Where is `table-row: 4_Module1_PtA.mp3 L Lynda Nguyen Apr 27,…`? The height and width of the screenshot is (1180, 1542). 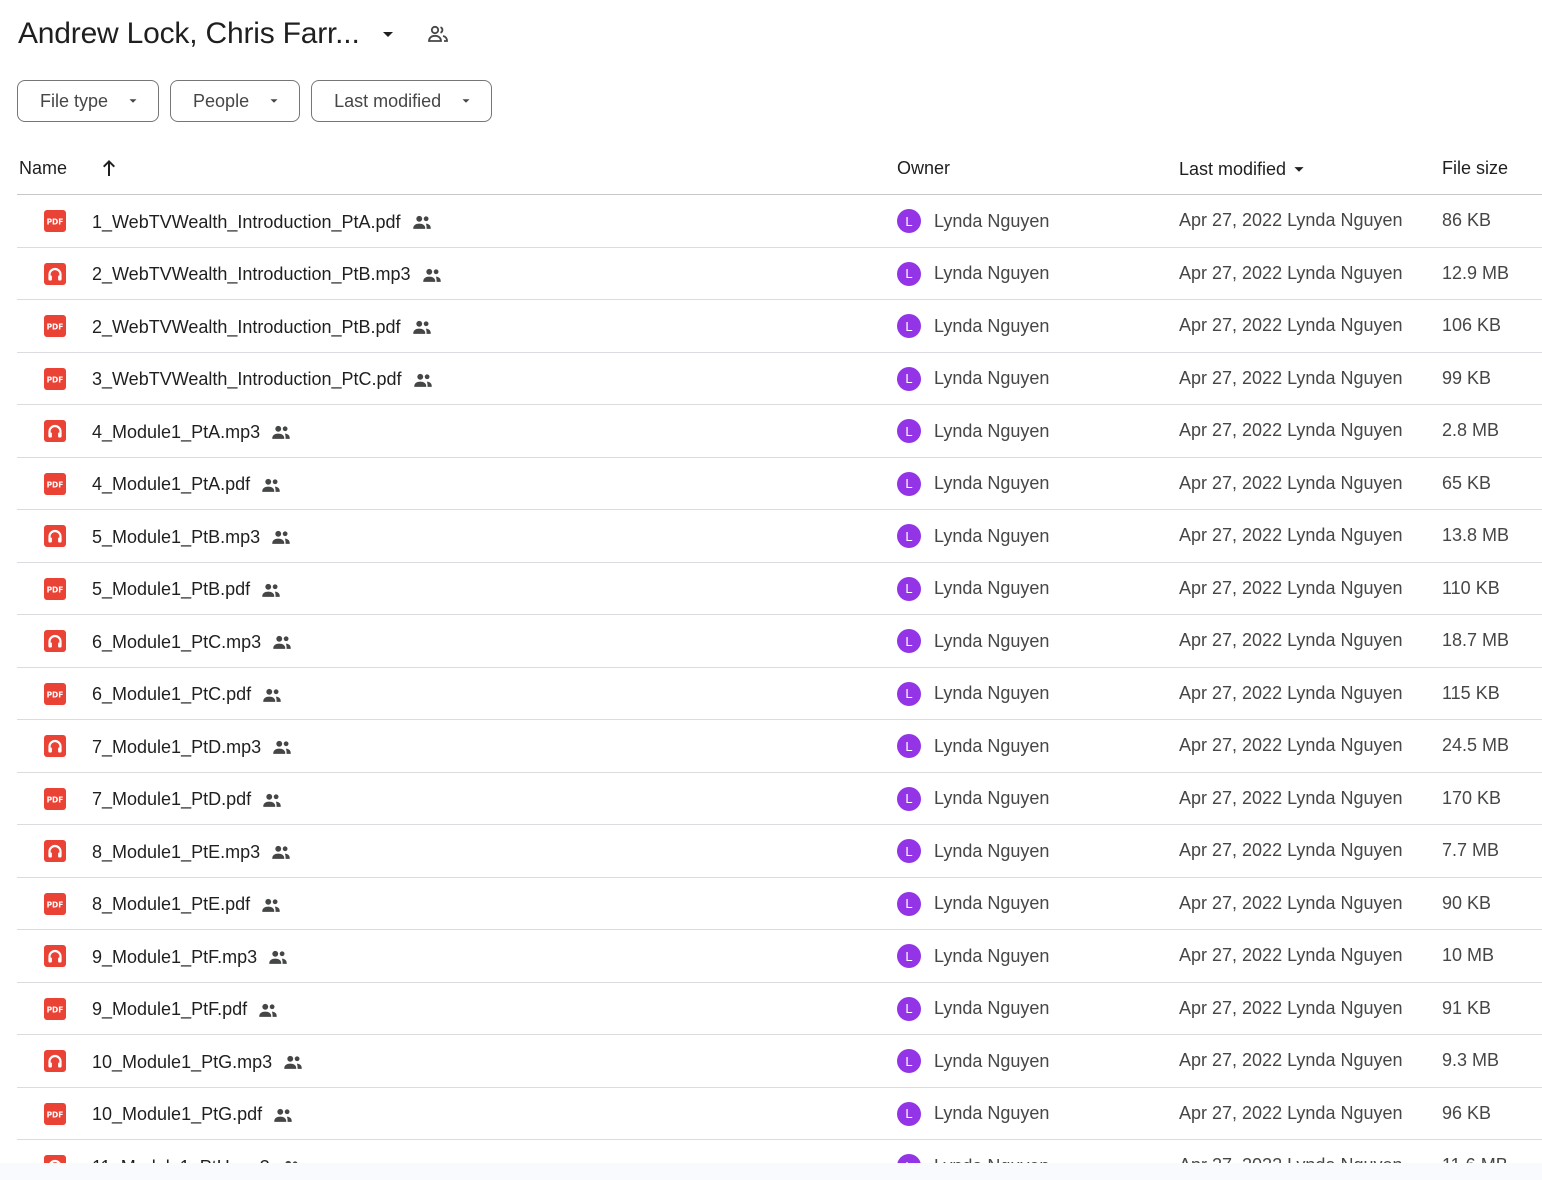
table-row: 4_Module1_PtA.mp3 L Lynda Nguyen Apr 27,… is located at coordinates (779, 431).